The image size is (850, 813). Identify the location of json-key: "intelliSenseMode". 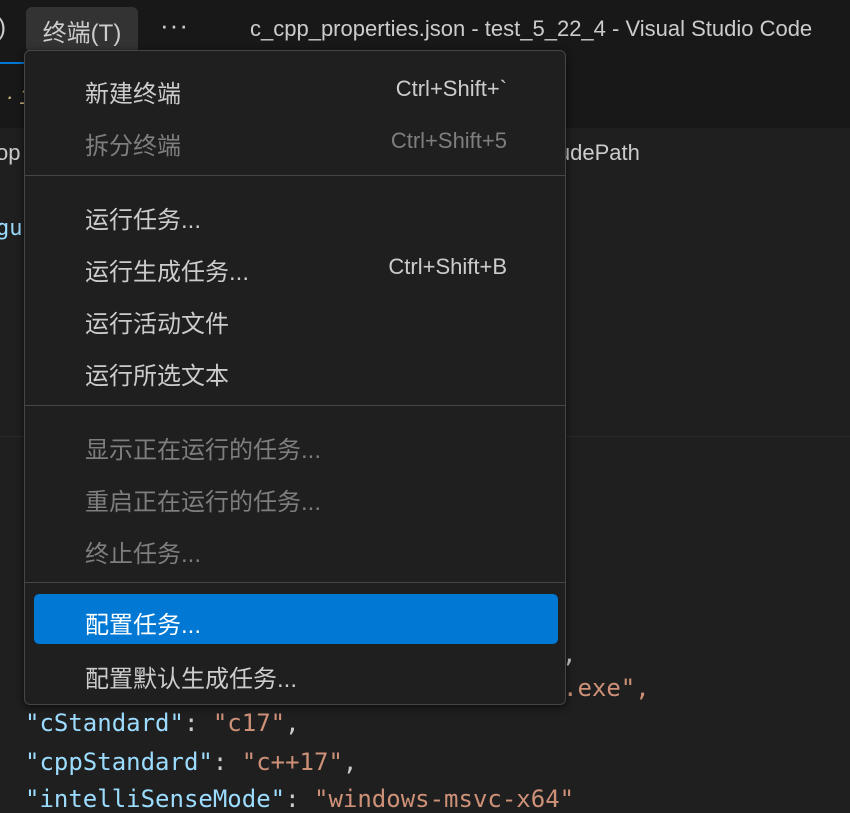
(155, 799).